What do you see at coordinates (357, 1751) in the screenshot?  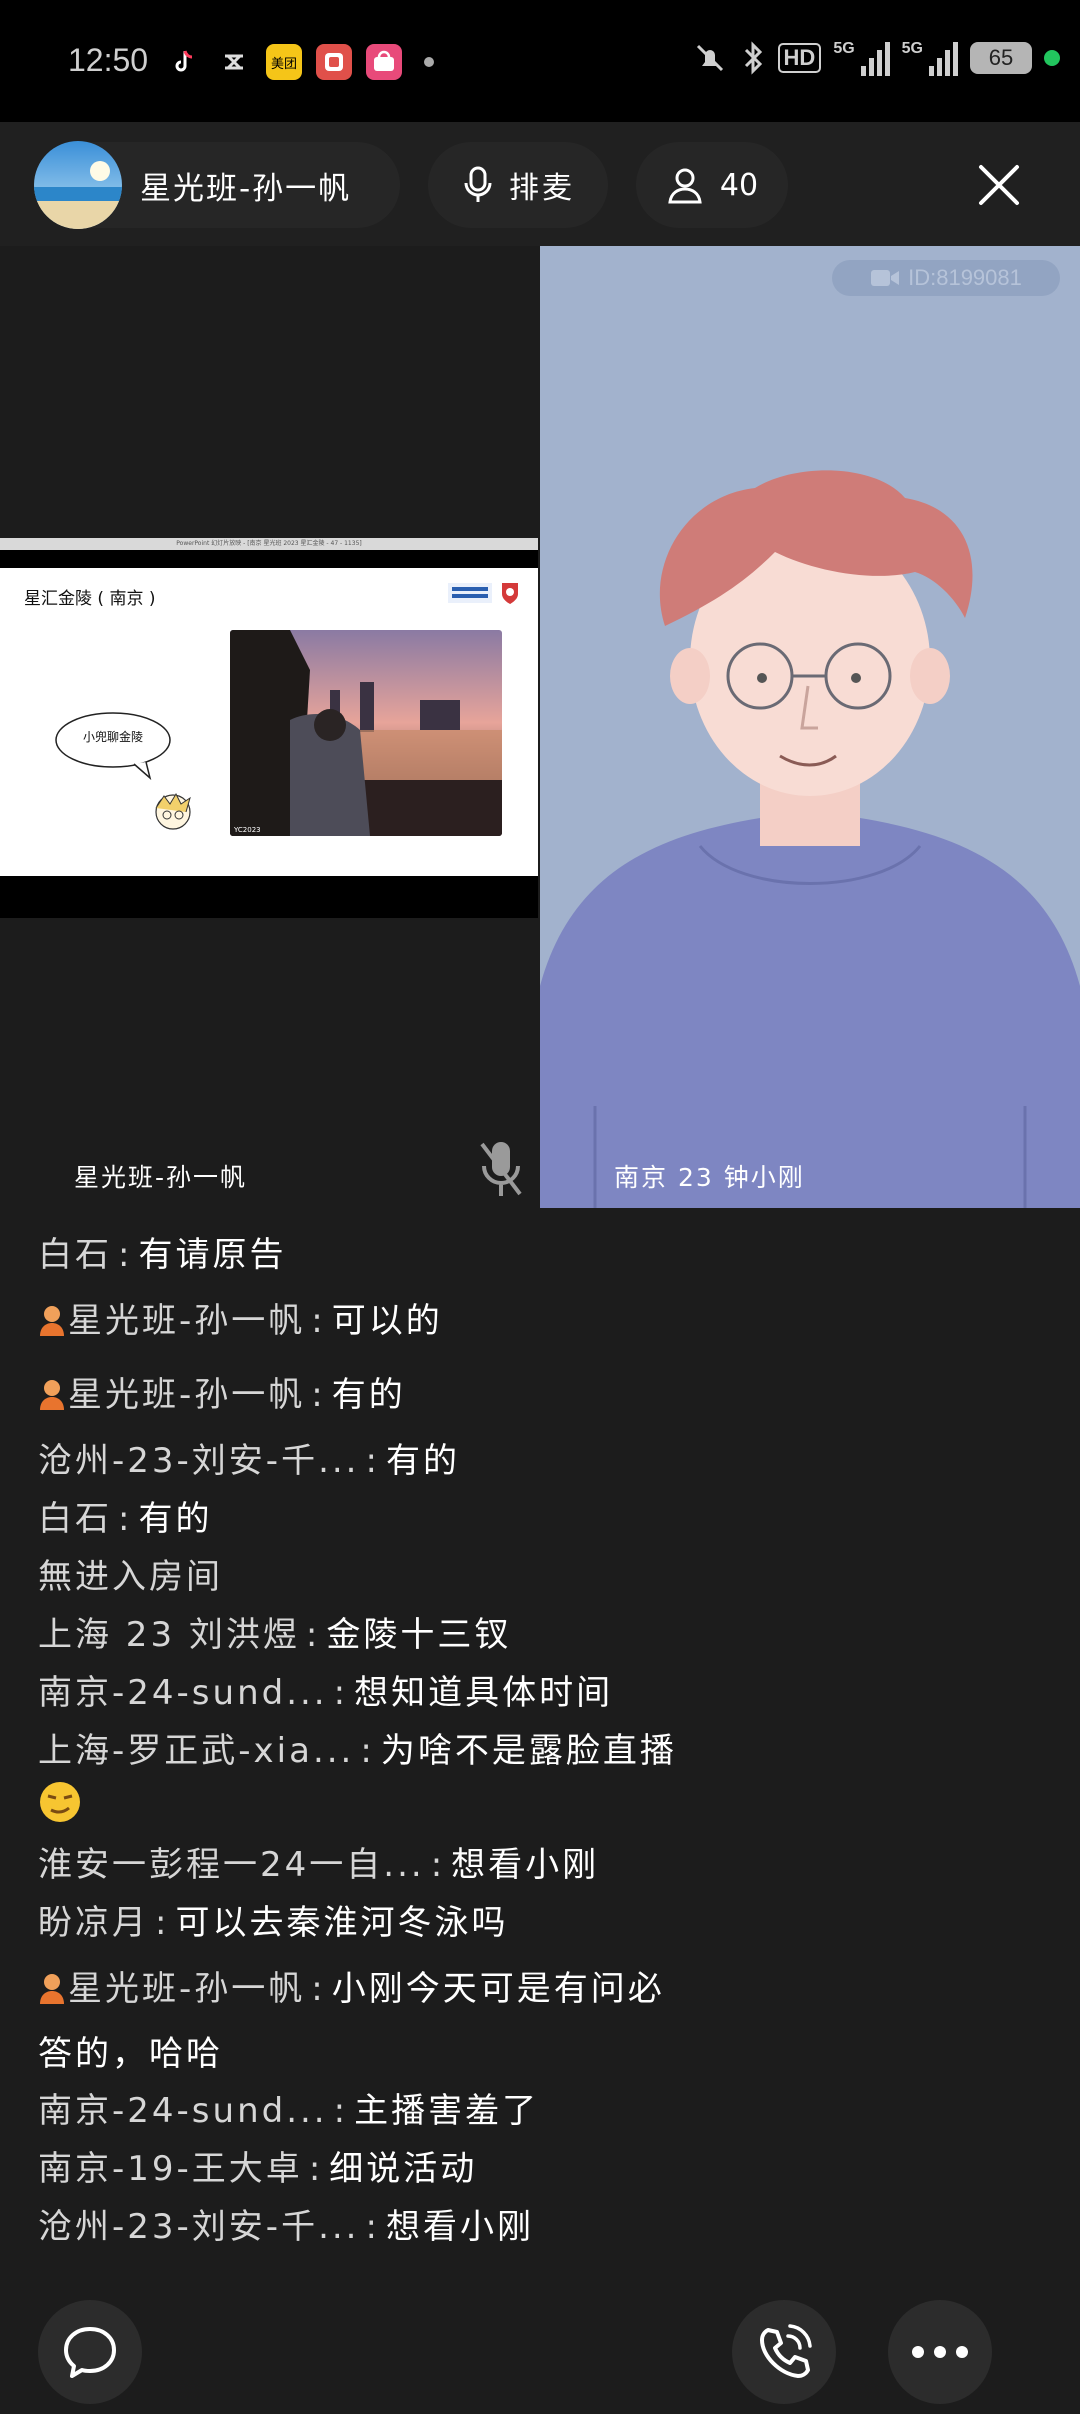 I see `chat-message: 上海-罗正武-xia...: 为啥不是露脸直播` at bounding box center [357, 1751].